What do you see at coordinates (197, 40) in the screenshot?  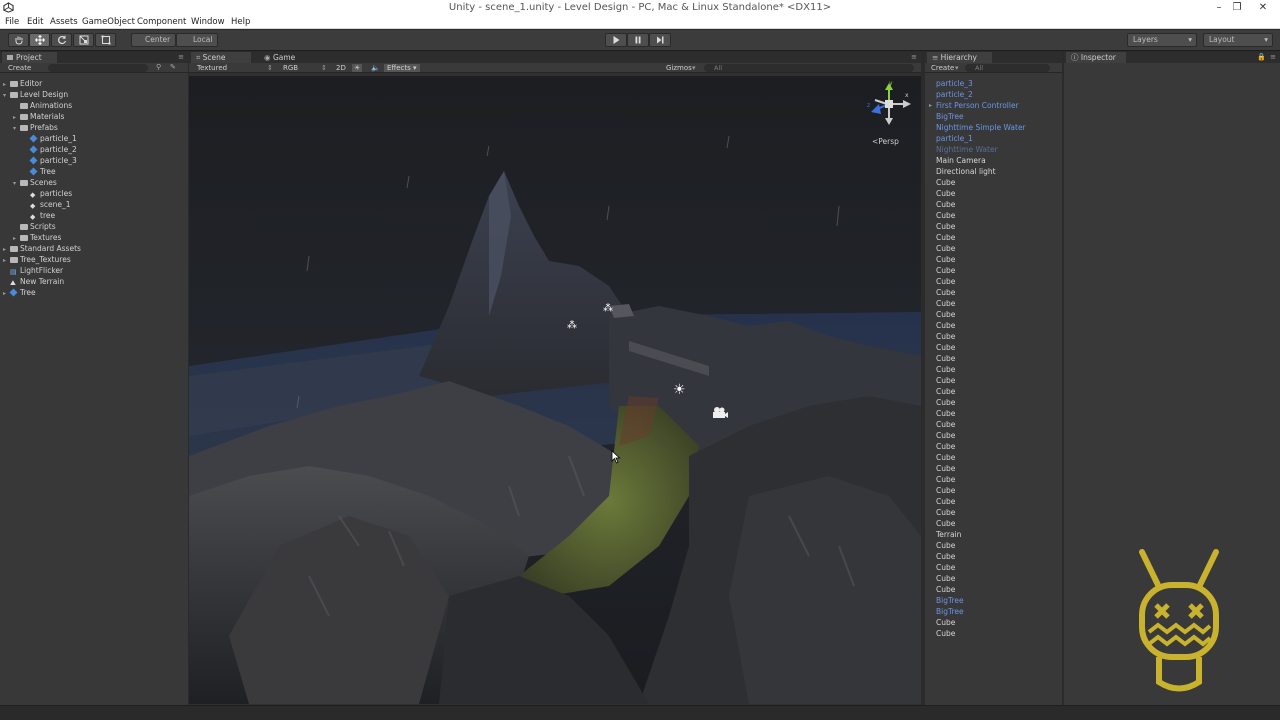 I see `local-global-toggle: Local` at bounding box center [197, 40].